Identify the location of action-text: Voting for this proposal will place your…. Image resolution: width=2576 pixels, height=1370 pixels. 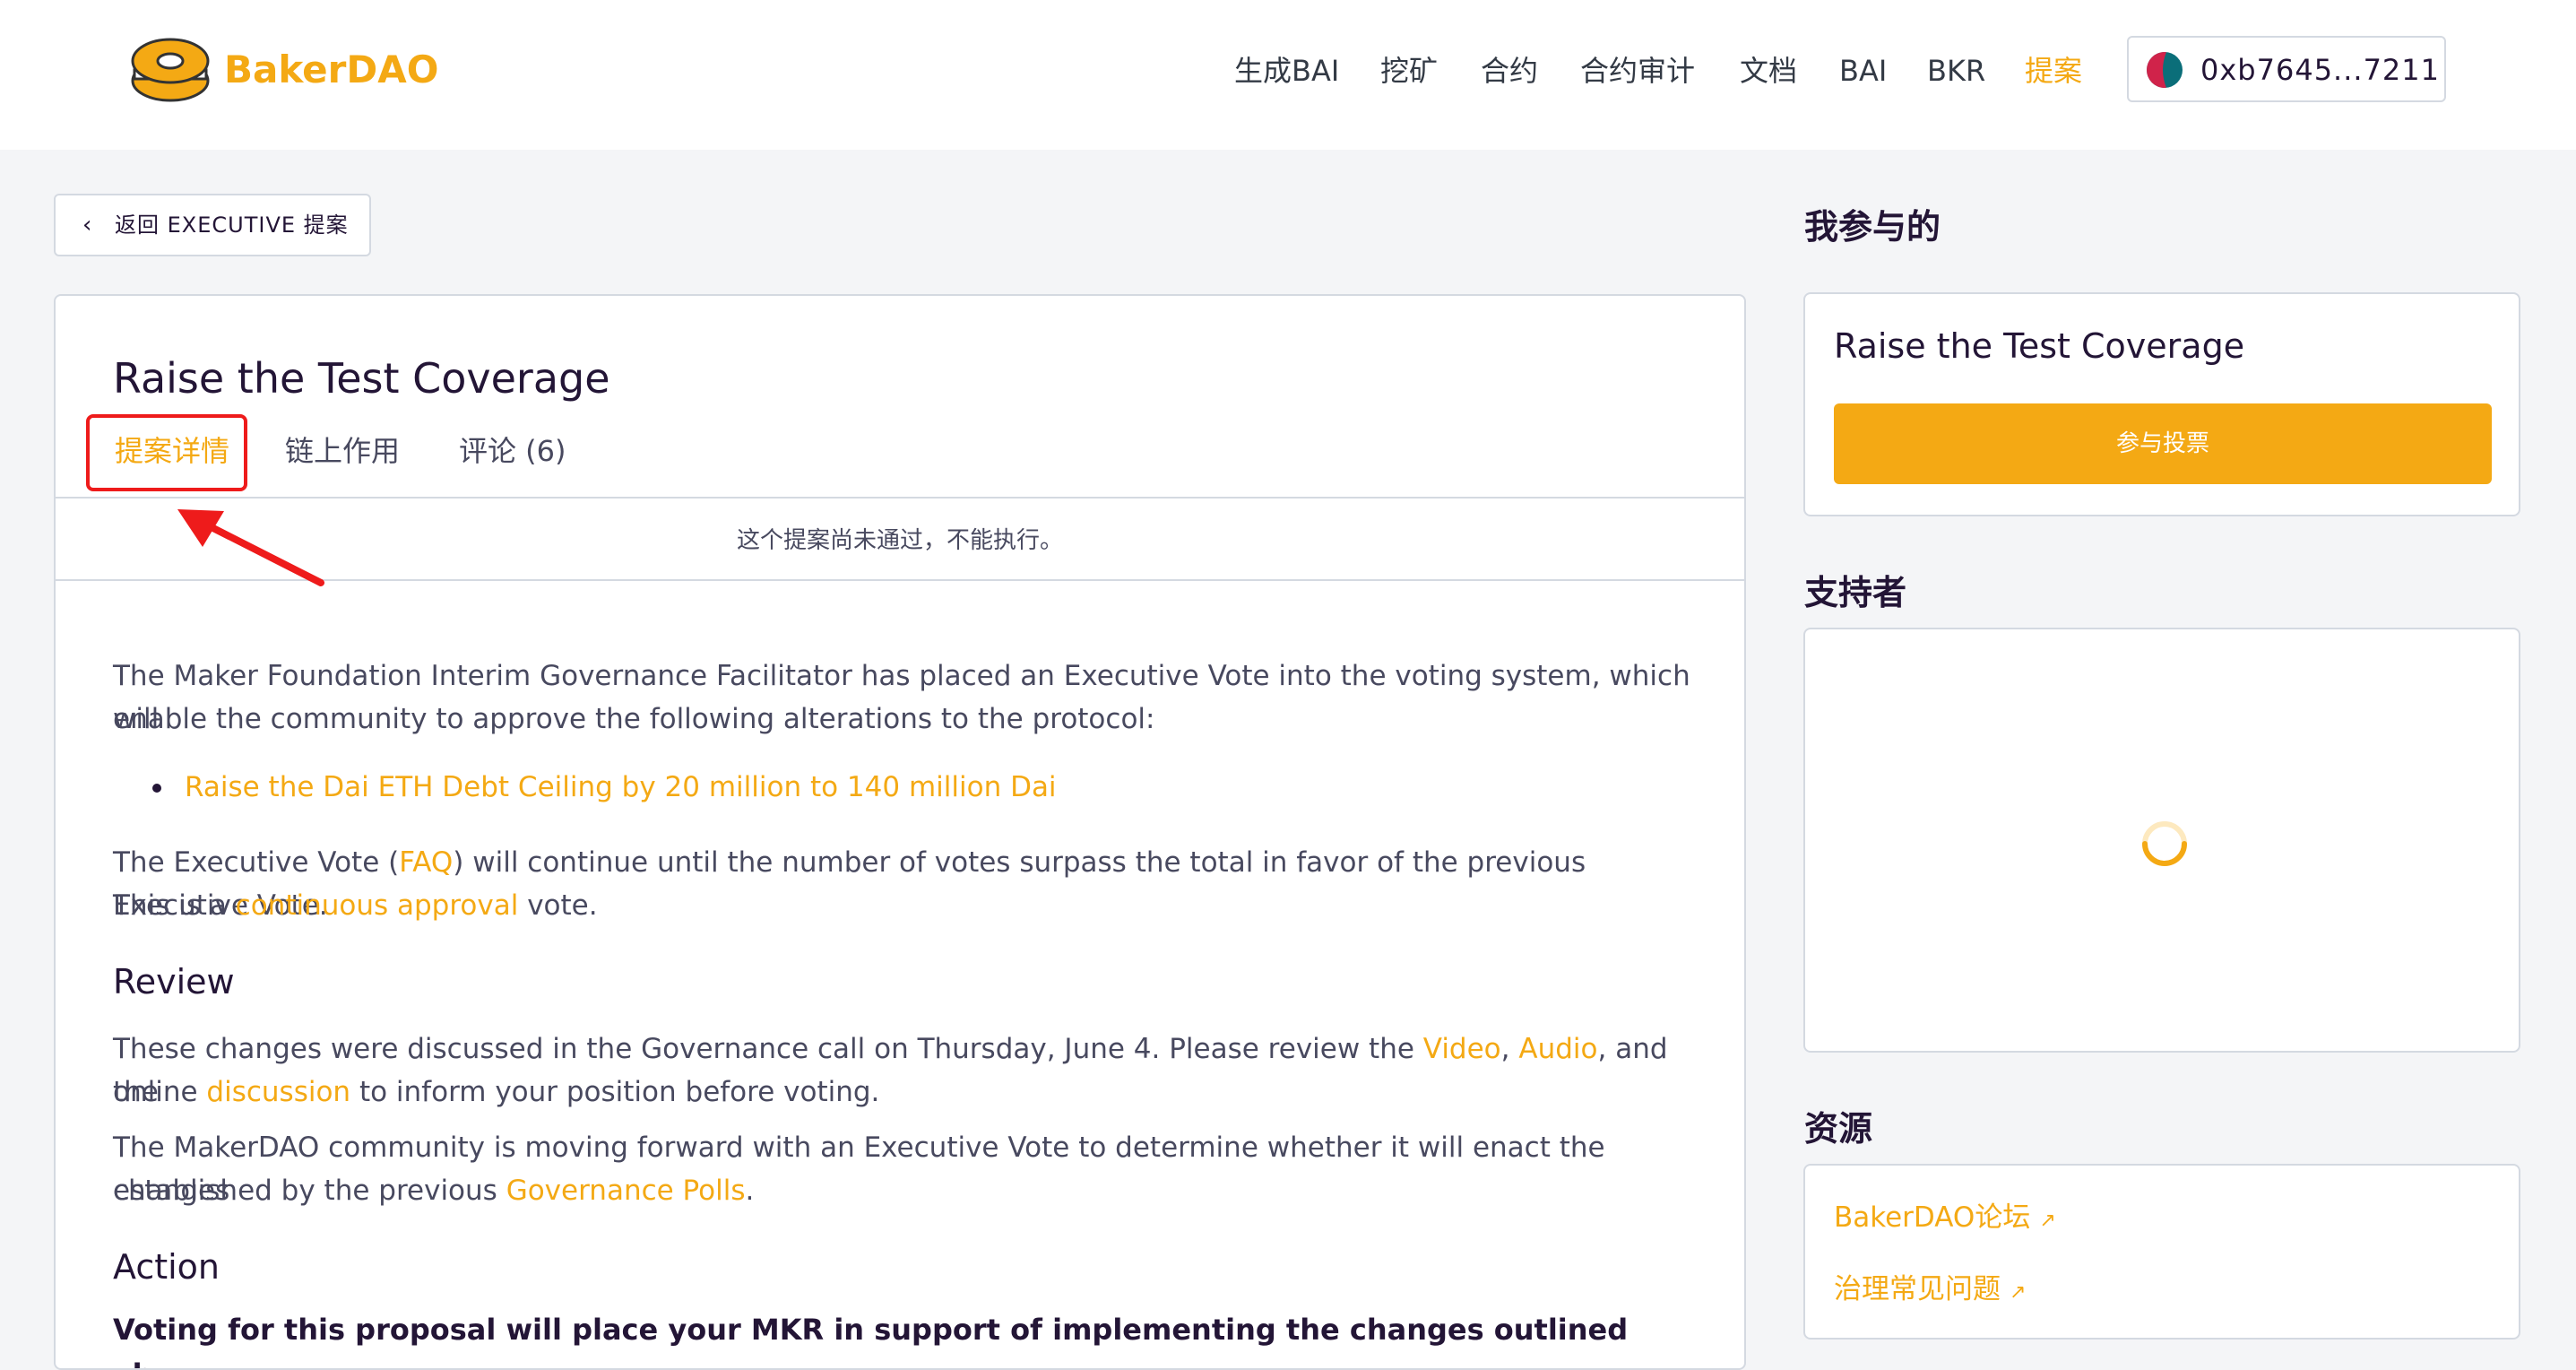
(871, 1340).